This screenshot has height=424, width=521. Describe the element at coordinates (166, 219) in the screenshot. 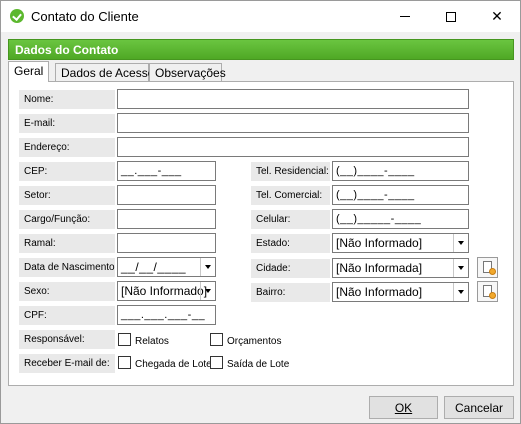

I see `cargo-field` at that location.